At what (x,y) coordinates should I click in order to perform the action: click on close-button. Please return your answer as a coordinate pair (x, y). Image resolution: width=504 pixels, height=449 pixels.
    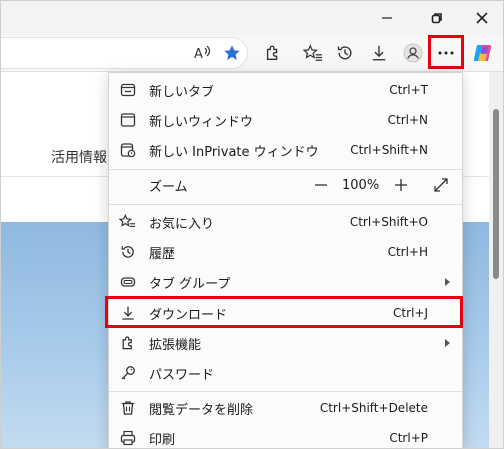
    Looking at the image, I should click on (482, 18).